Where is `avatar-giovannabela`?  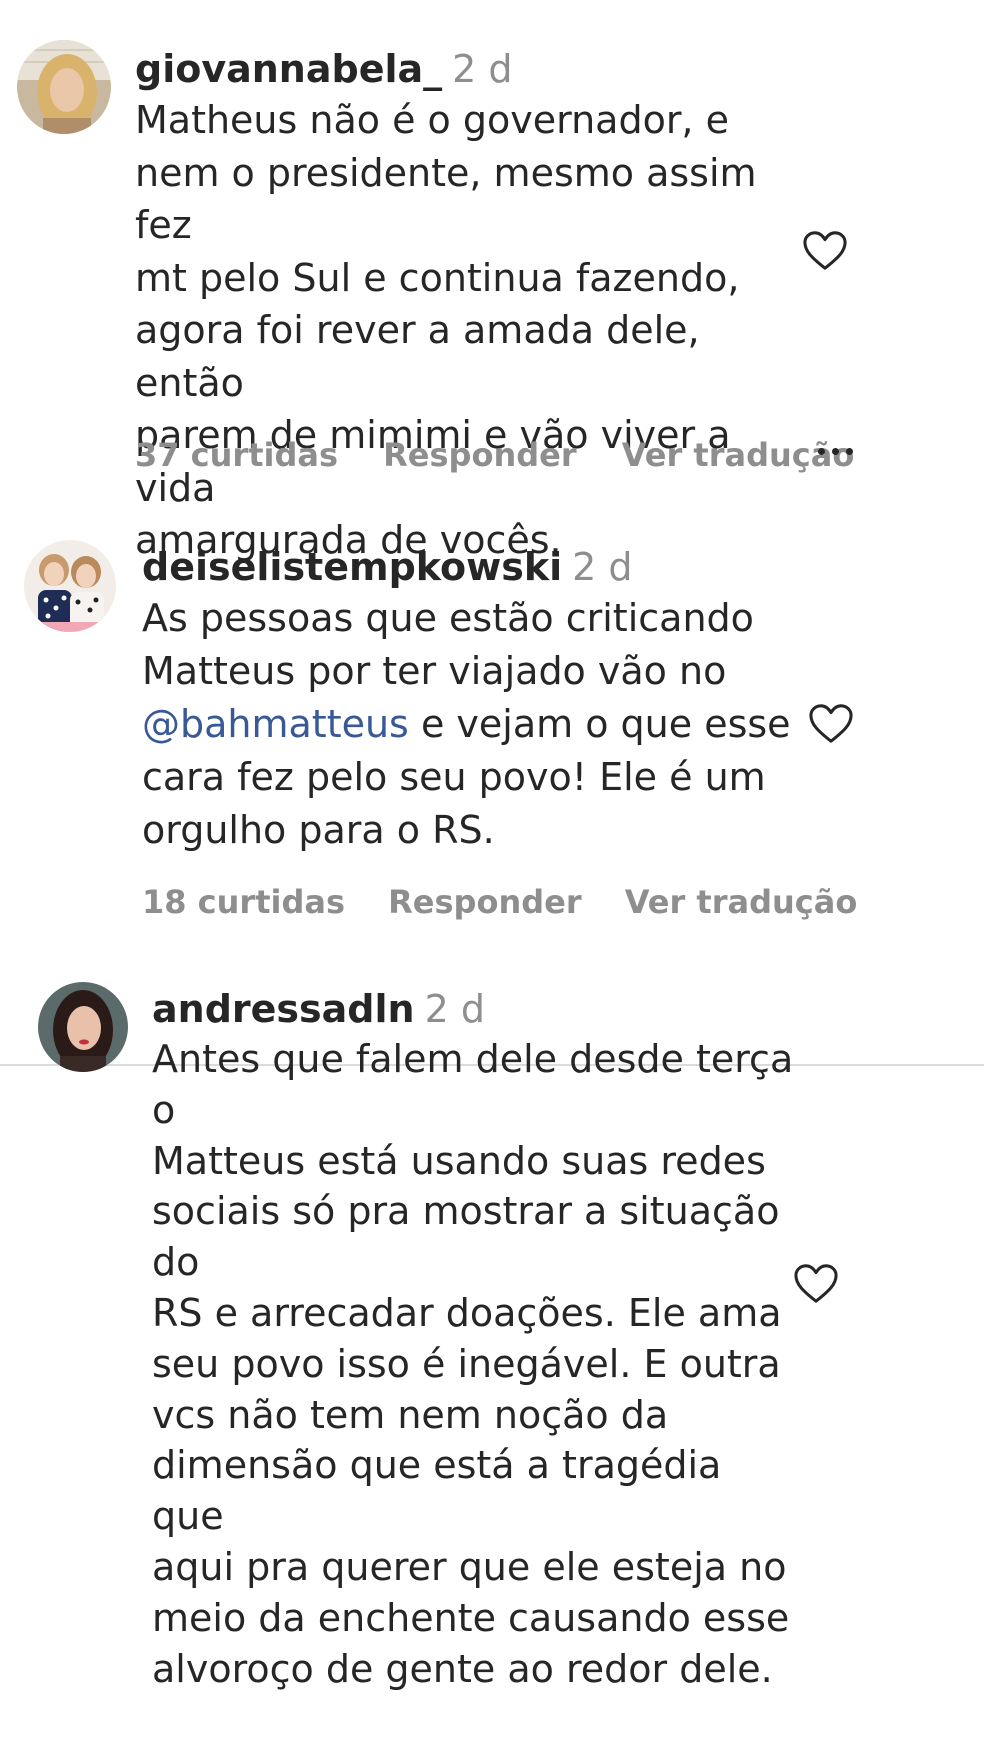
avatar-giovannabela is located at coordinates (64, 87).